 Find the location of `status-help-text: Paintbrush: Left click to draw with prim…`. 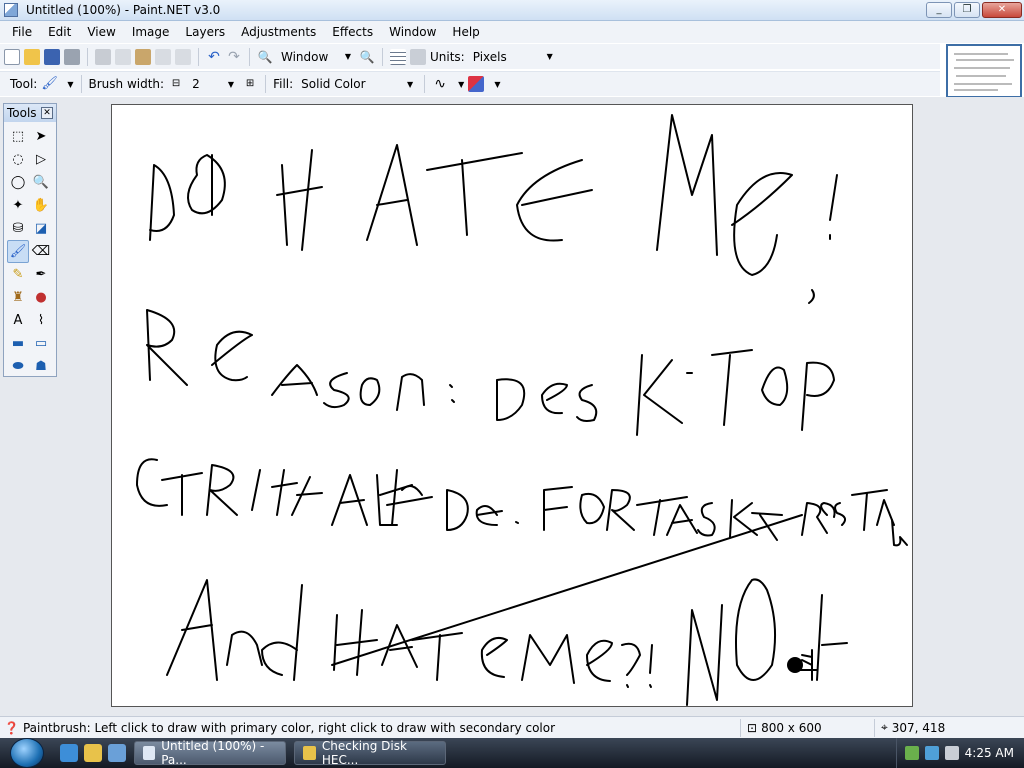

status-help-text: Paintbrush: Left click to draw with prim… is located at coordinates (289, 727).